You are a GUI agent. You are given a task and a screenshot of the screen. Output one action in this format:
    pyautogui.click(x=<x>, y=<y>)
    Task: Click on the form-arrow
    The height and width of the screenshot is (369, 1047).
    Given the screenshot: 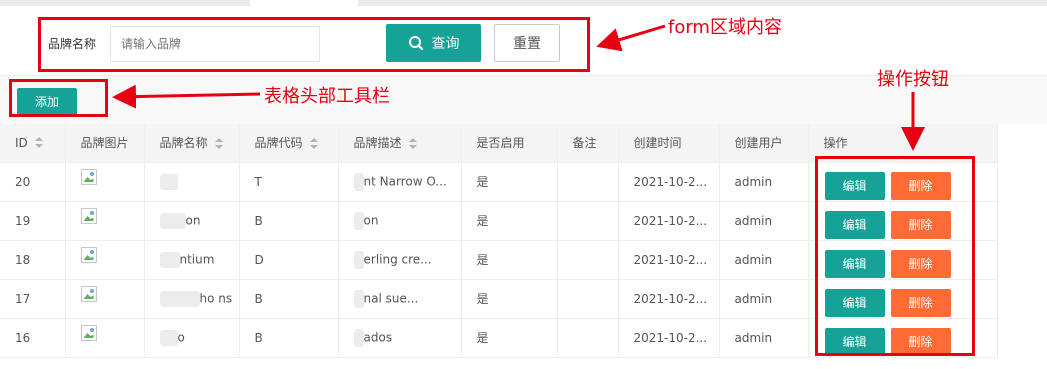 What is the action you would take?
    pyautogui.click(x=631, y=38)
    